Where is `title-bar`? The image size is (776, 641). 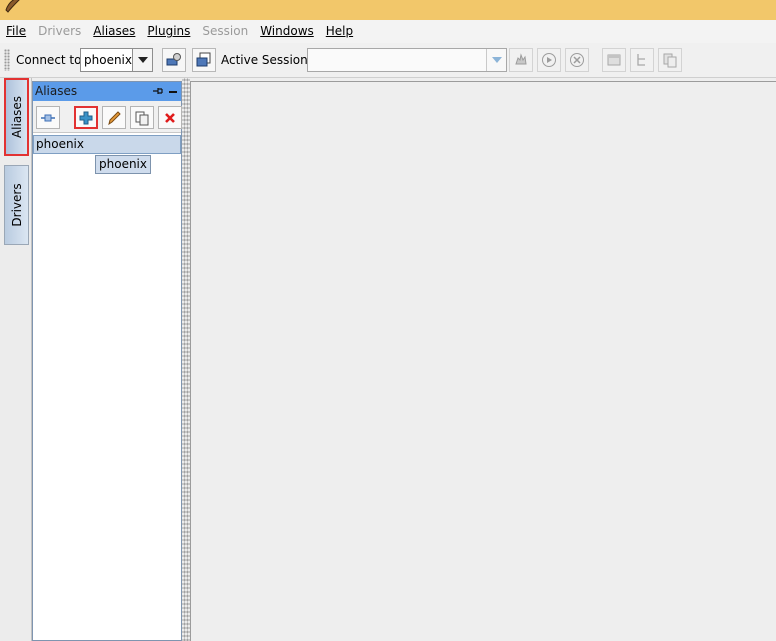
title-bar is located at coordinates (388, 10).